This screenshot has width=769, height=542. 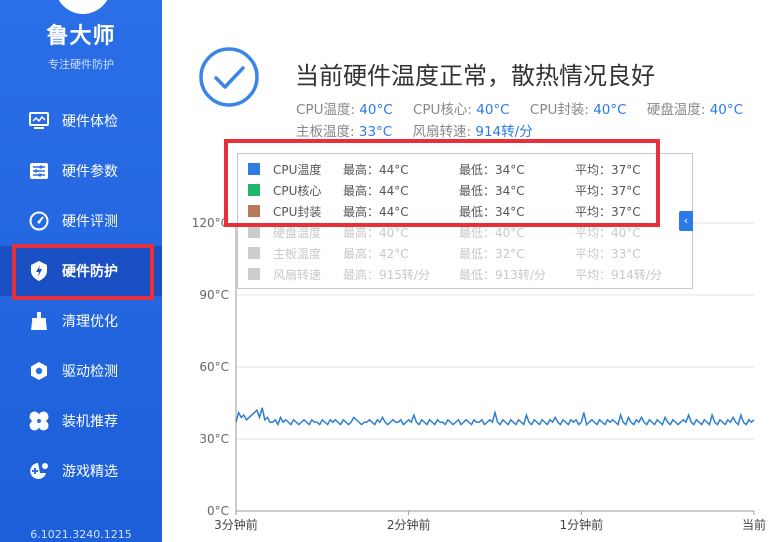 I want to click on y-tick-label: 0°C, so click(x=218, y=511).